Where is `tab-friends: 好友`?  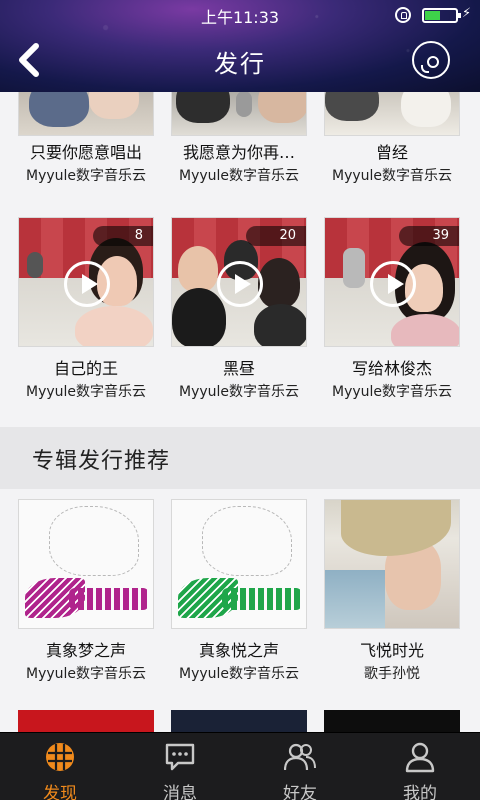
tab-friends: 好友 is located at coordinates (300, 766).